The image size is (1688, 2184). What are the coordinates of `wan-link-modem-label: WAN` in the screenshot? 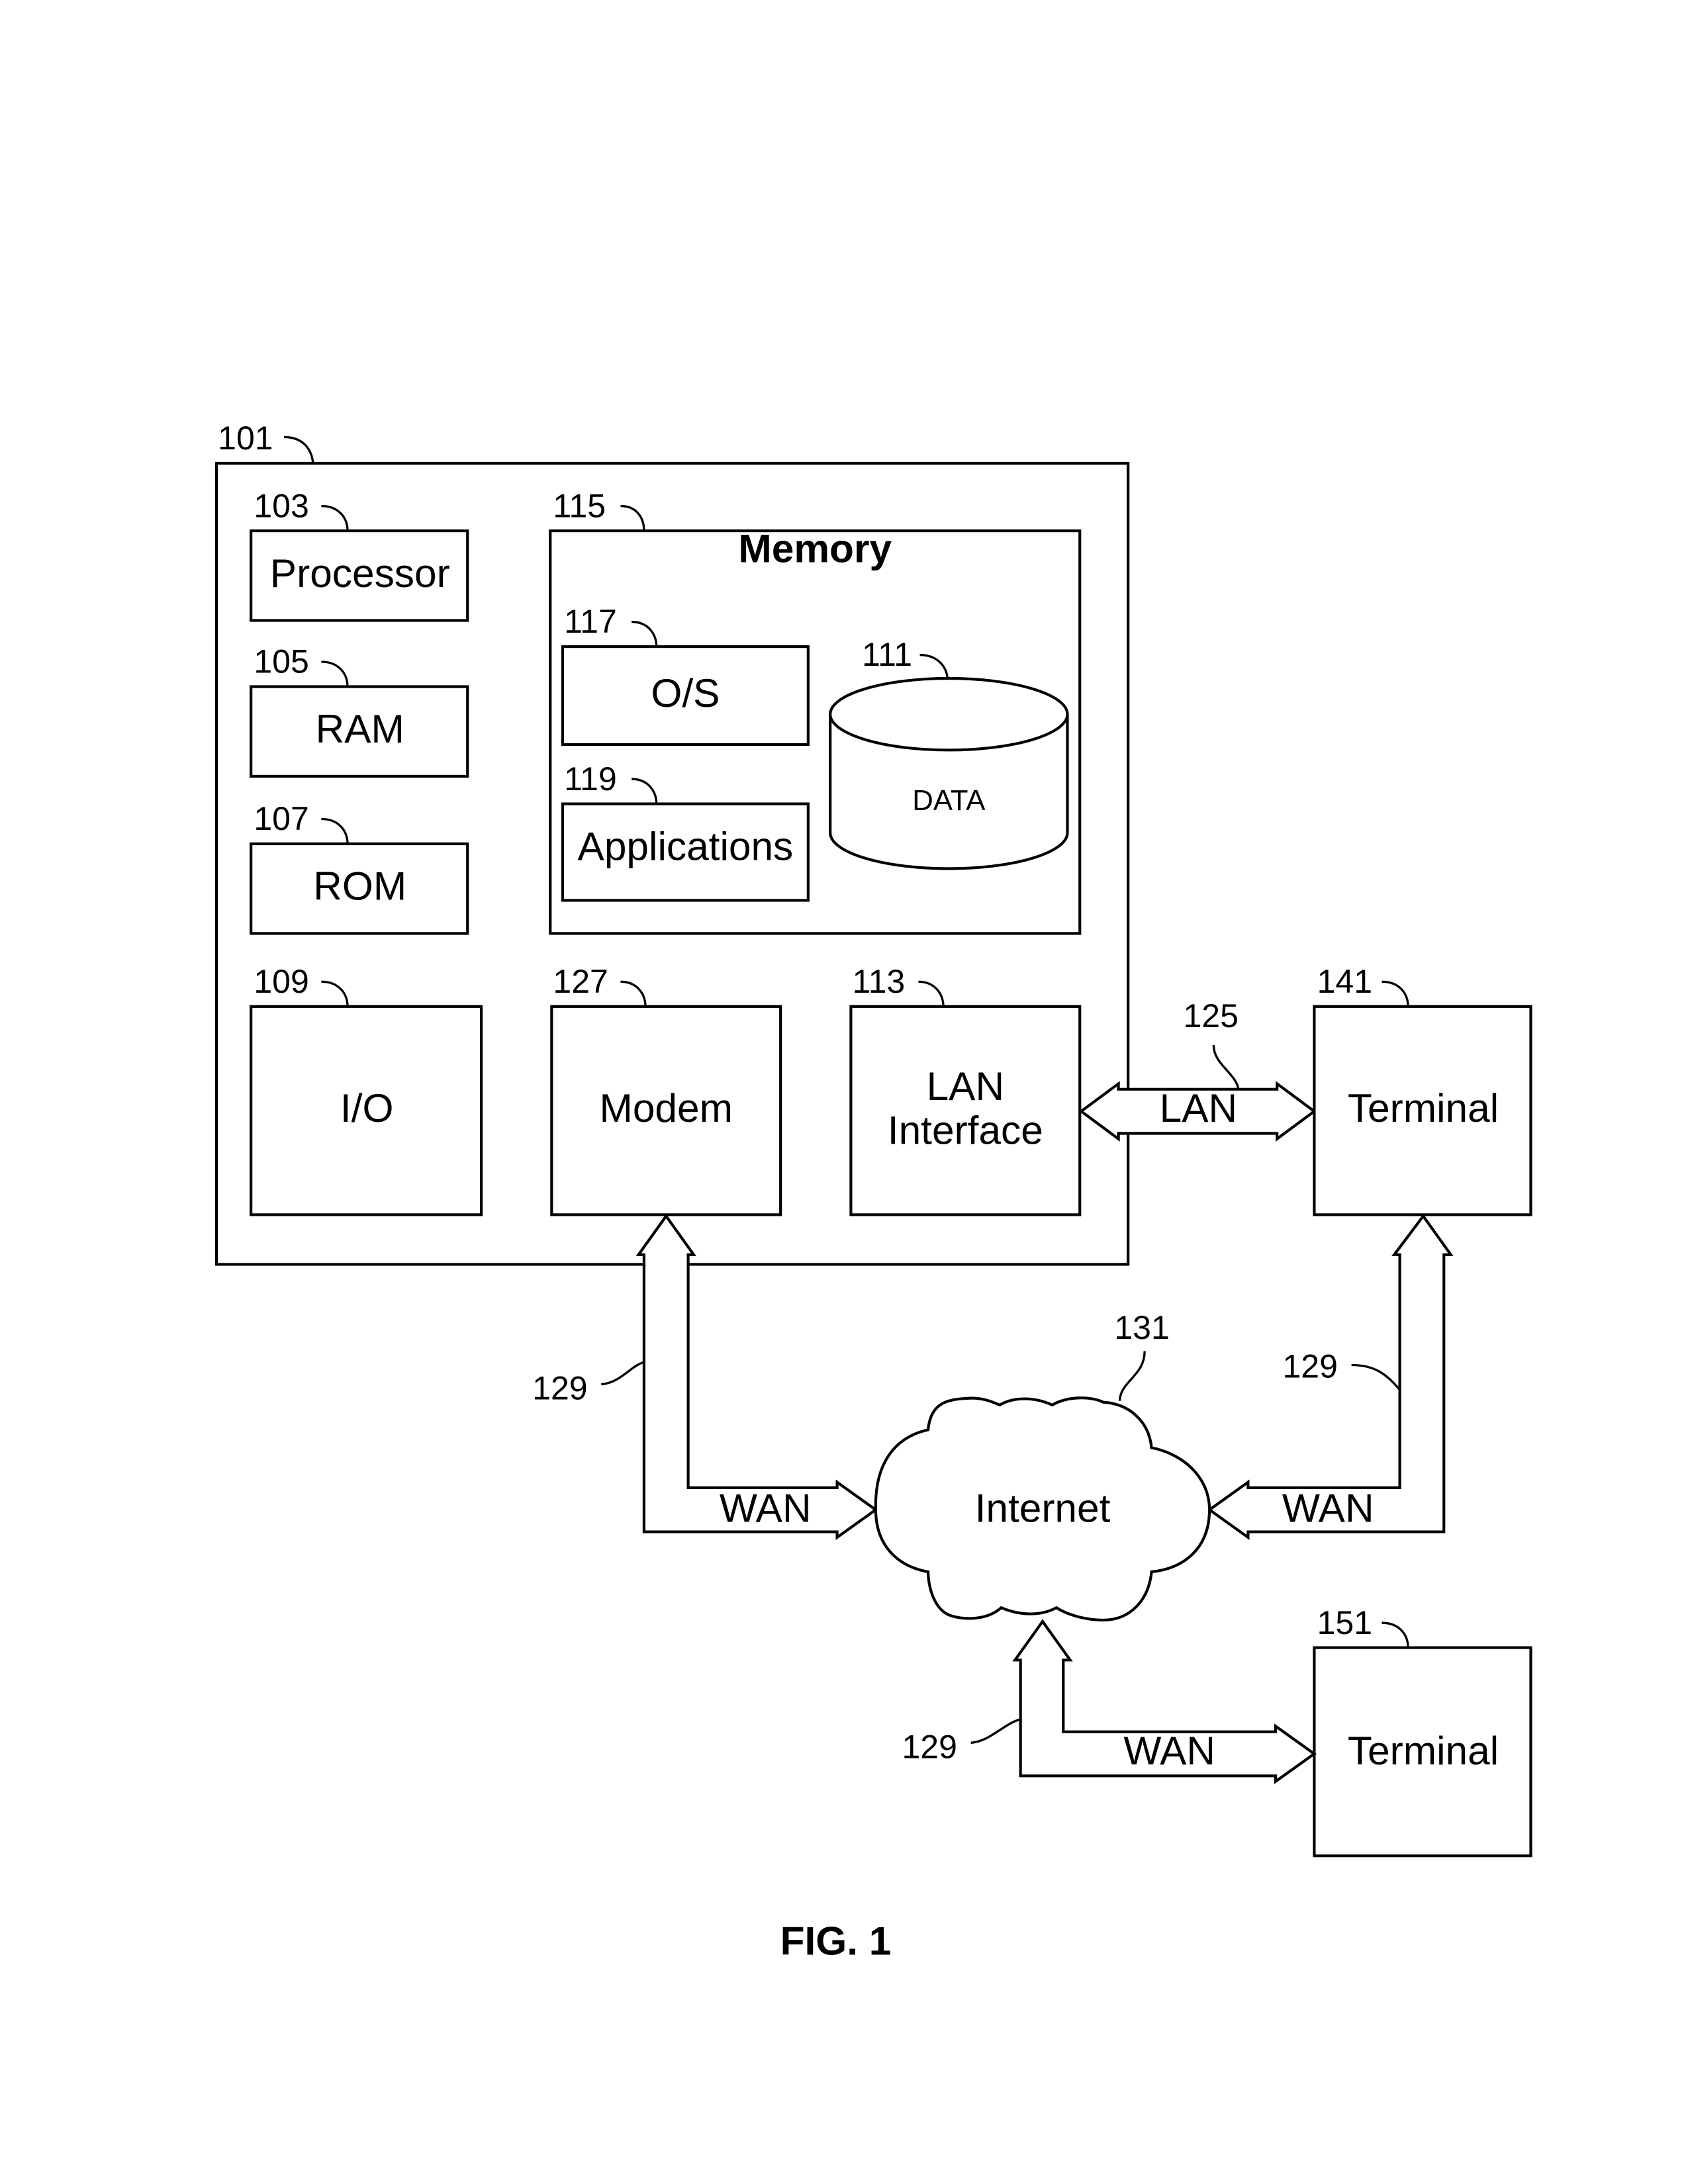 It's located at (766, 1507).